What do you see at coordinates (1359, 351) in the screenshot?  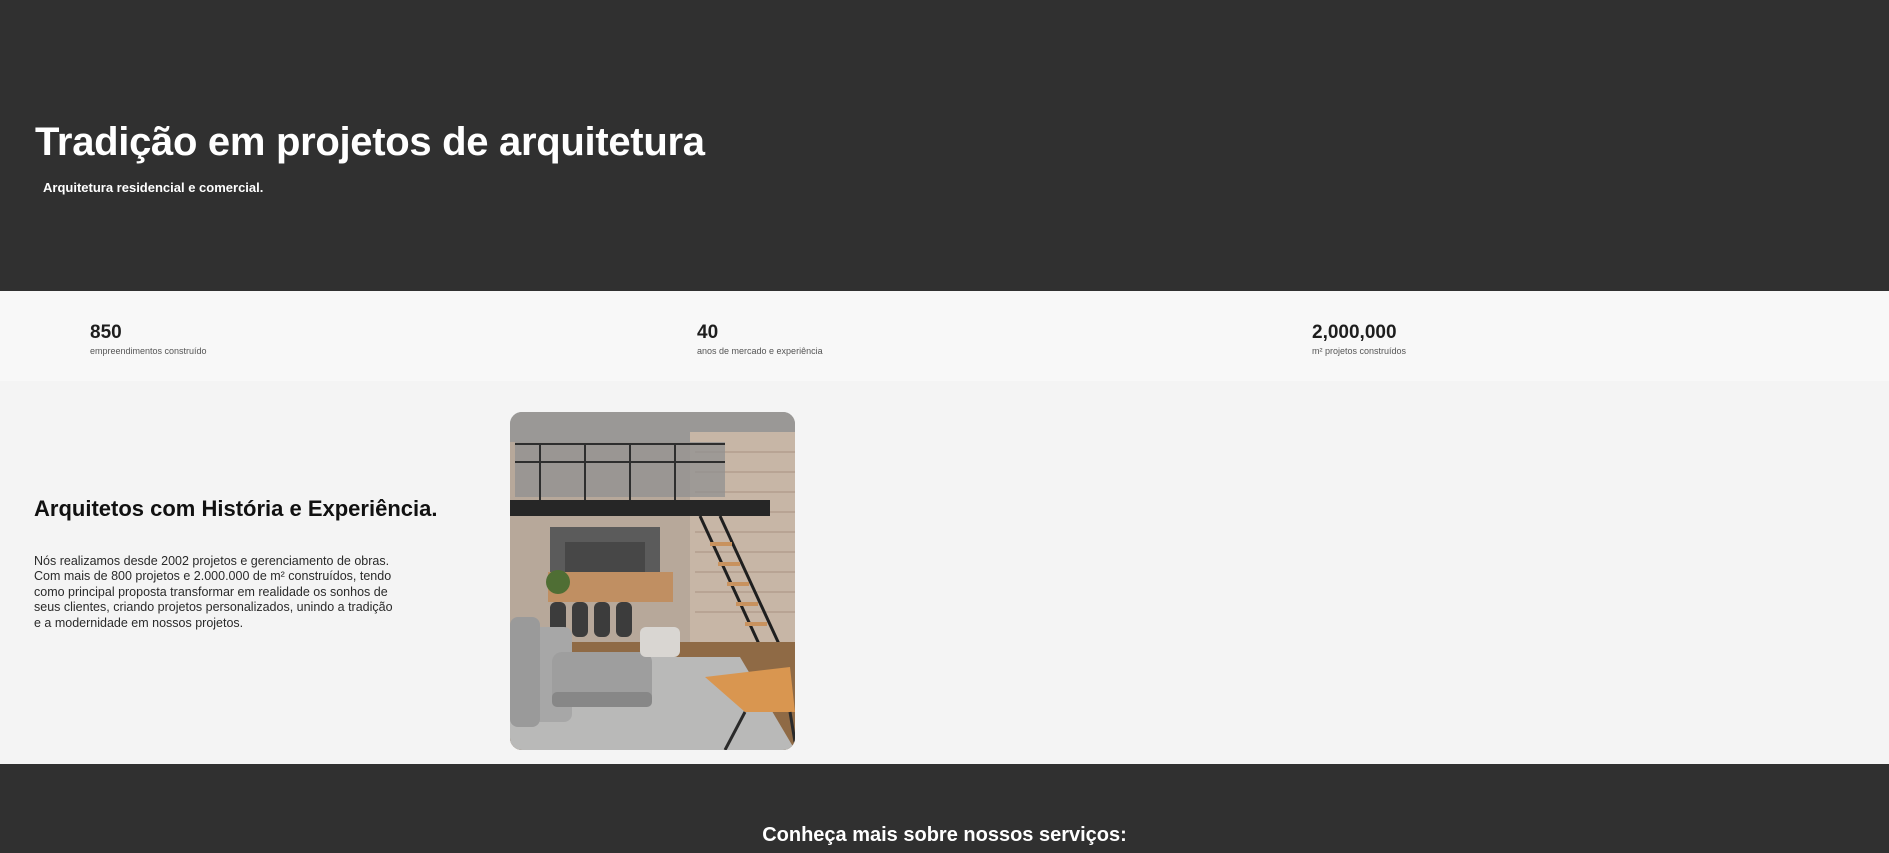 I see `stat-label: m² projetos construídos` at bounding box center [1359, 351].